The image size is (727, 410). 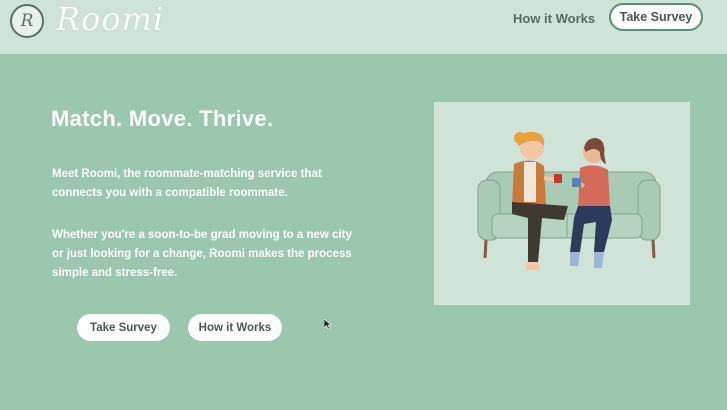 I want to click on how-it-works-button: How it Works, so click(x=235, y=327).